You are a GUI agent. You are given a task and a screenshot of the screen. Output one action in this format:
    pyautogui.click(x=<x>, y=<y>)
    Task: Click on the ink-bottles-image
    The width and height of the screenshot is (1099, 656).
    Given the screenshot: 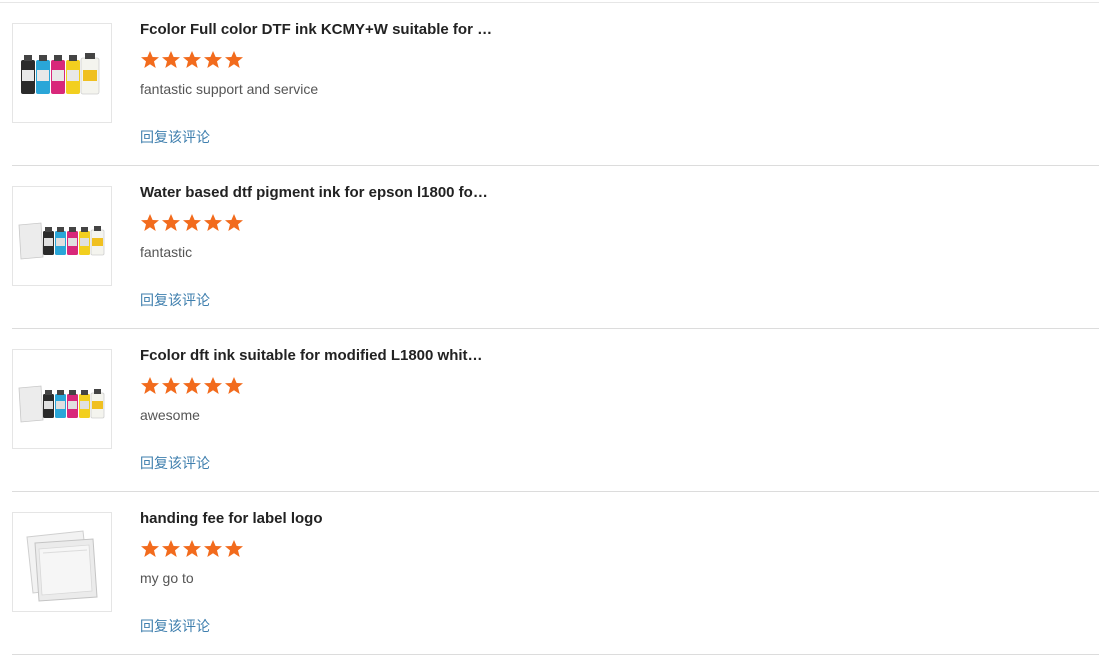 What is the action you would take?
    pyautogui.click(x=60, y=74)
    